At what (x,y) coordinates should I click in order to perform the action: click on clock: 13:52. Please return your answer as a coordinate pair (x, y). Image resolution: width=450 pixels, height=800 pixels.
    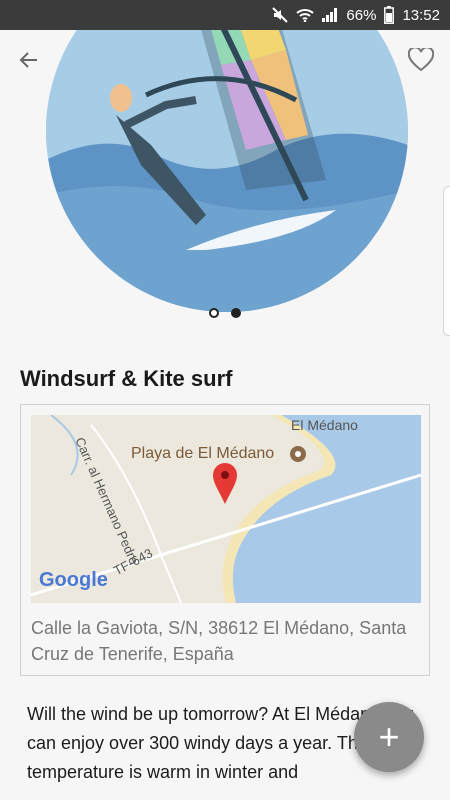
    Looking at the image, I should click on (421, 15).